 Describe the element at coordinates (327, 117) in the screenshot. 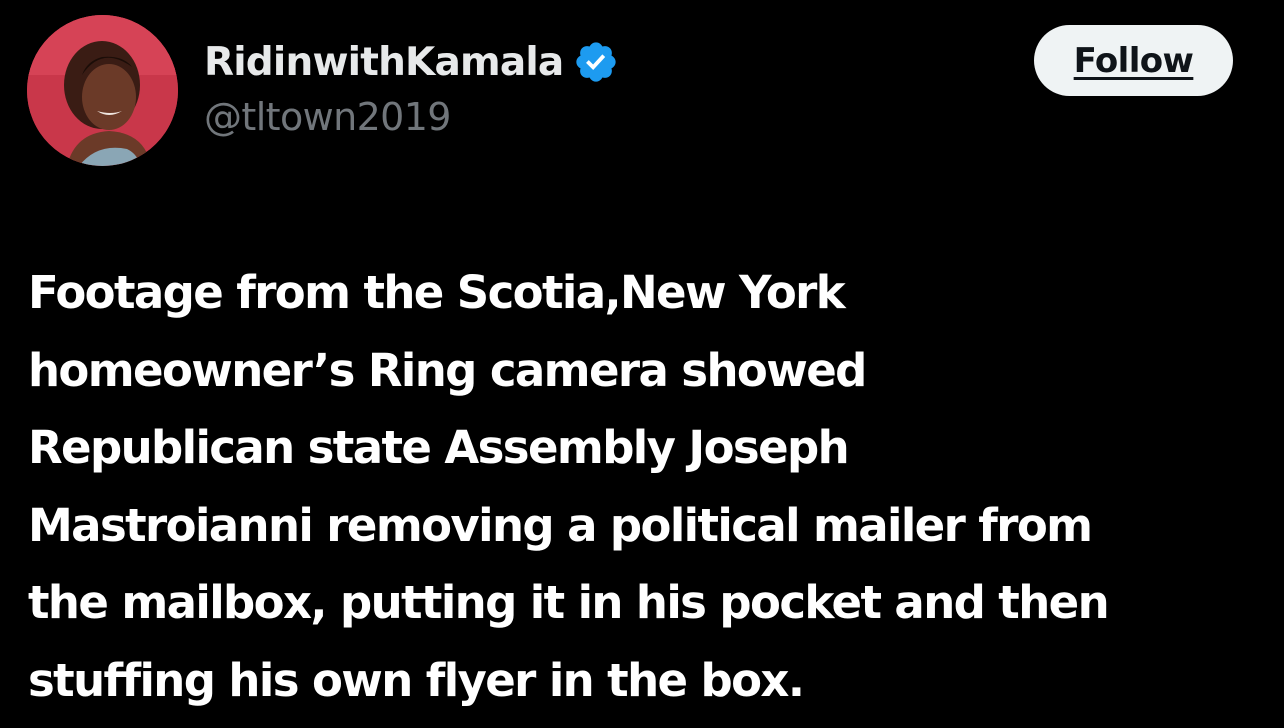

I see `author-handle: @tltown2019` at that location.